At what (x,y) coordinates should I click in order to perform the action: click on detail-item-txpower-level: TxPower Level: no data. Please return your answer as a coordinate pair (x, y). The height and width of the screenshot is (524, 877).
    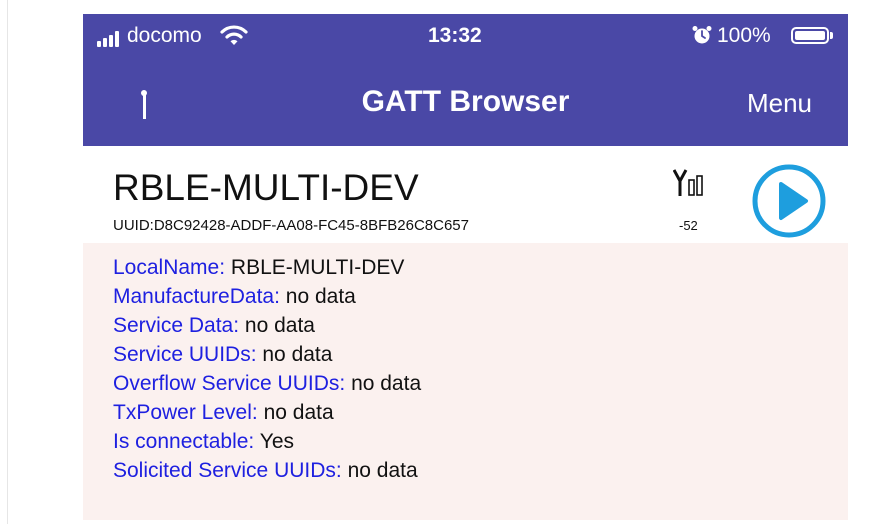
    Looking at the image, I should click on (267, 412).